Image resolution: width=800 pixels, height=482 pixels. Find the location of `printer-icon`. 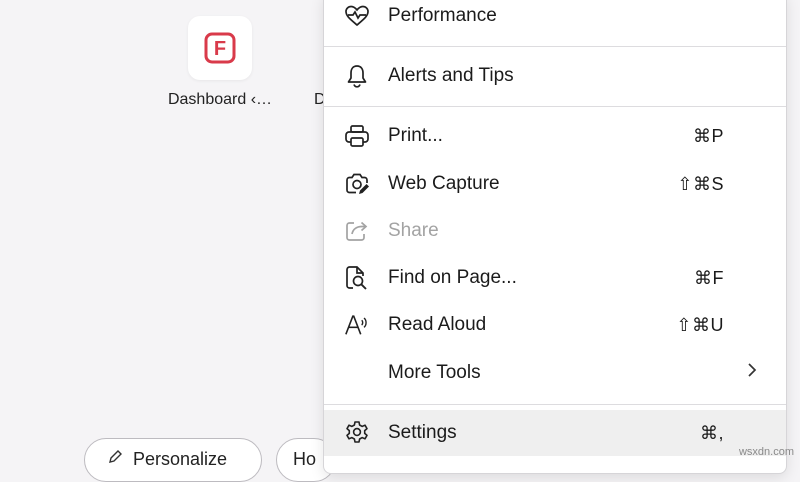

printer-icon is located at coordinates (357, 136).